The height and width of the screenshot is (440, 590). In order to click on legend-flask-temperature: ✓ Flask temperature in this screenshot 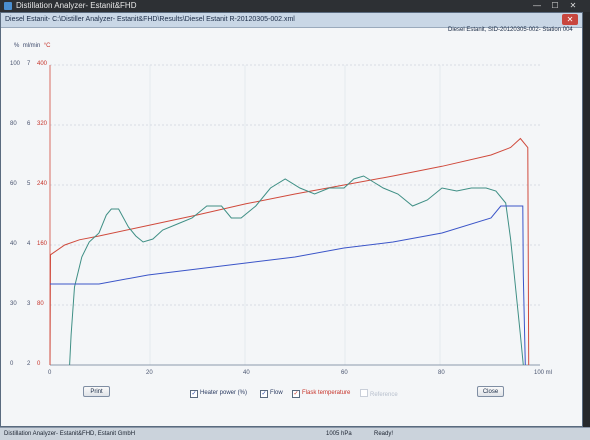, I will do `click(321, 393)`.